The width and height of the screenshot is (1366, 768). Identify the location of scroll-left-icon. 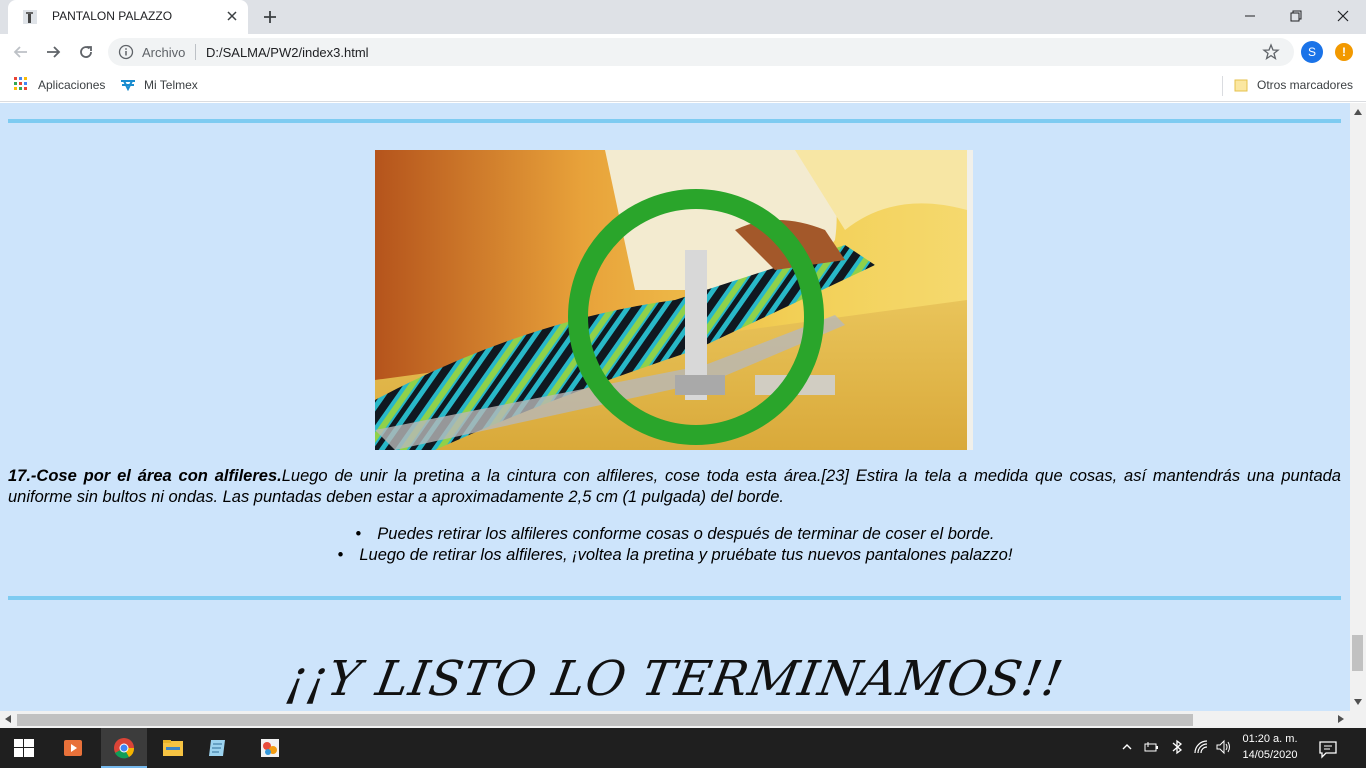
(8, 719).